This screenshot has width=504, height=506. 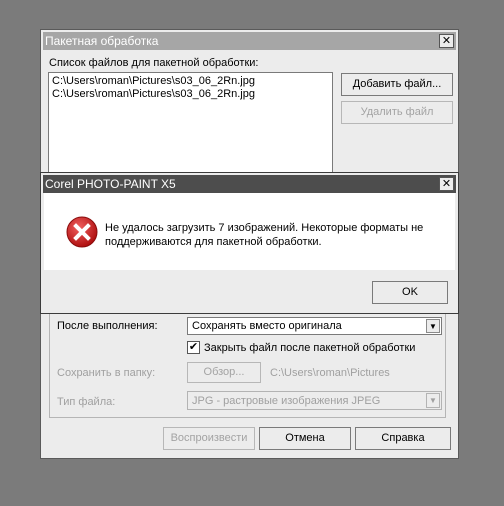 I want to click on close-after-checkbox: ✔, so click(x=193, y=347).